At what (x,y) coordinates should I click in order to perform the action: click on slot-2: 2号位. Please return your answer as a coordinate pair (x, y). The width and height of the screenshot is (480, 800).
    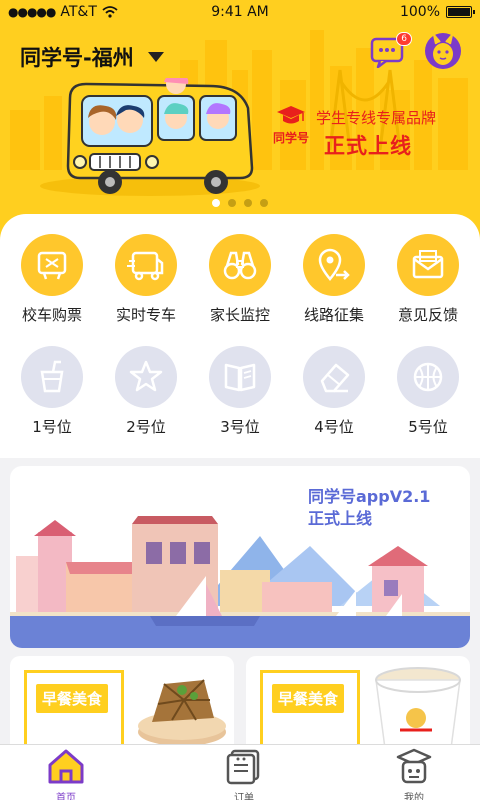
    Looking at the image, I should click on (146, 391).